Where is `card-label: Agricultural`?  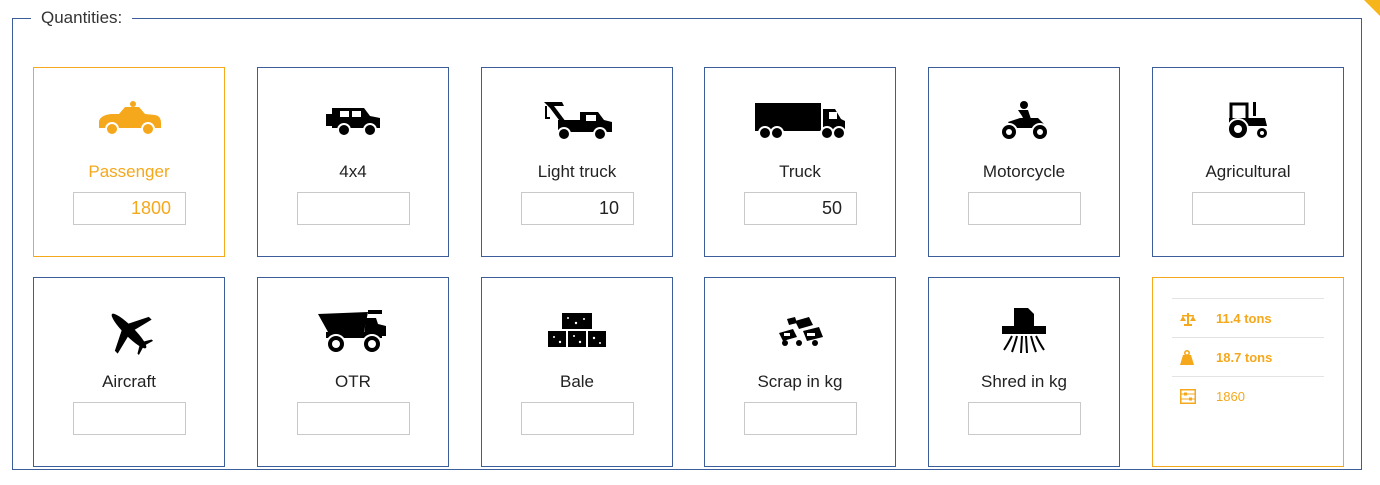 card-label: Agricultural is located at coordinates (1248, 171).